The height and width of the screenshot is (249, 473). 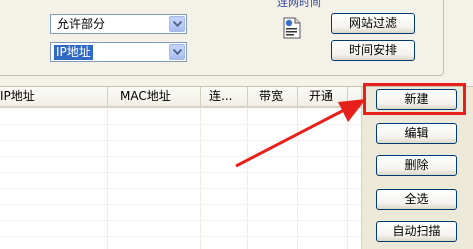 What do you see at coordinates (154, 96) in the screenshot?
I see `column-header-mac: MAC地址` at bounding box center [154, 96].